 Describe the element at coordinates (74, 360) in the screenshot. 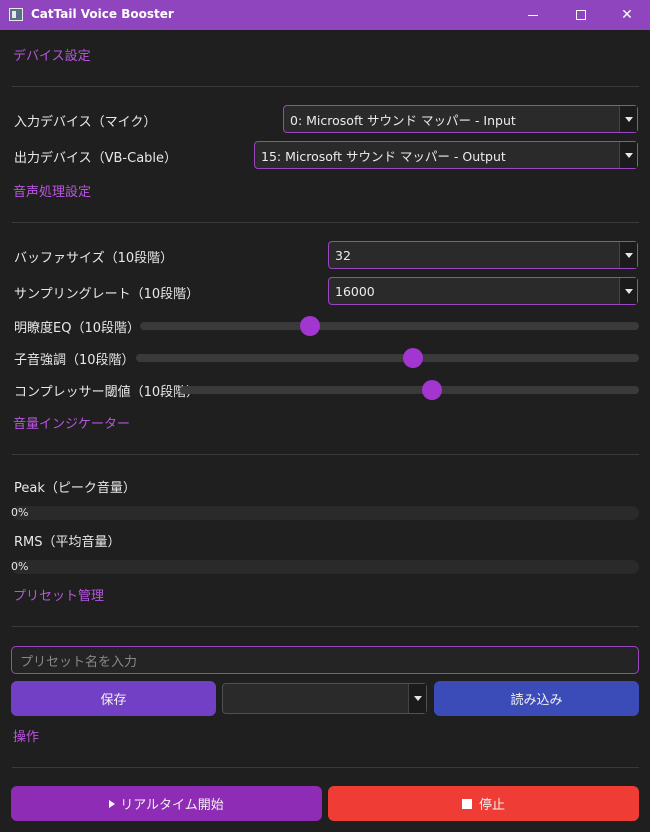

I see `consonant-label: 子音強調（10段階）` at that location.